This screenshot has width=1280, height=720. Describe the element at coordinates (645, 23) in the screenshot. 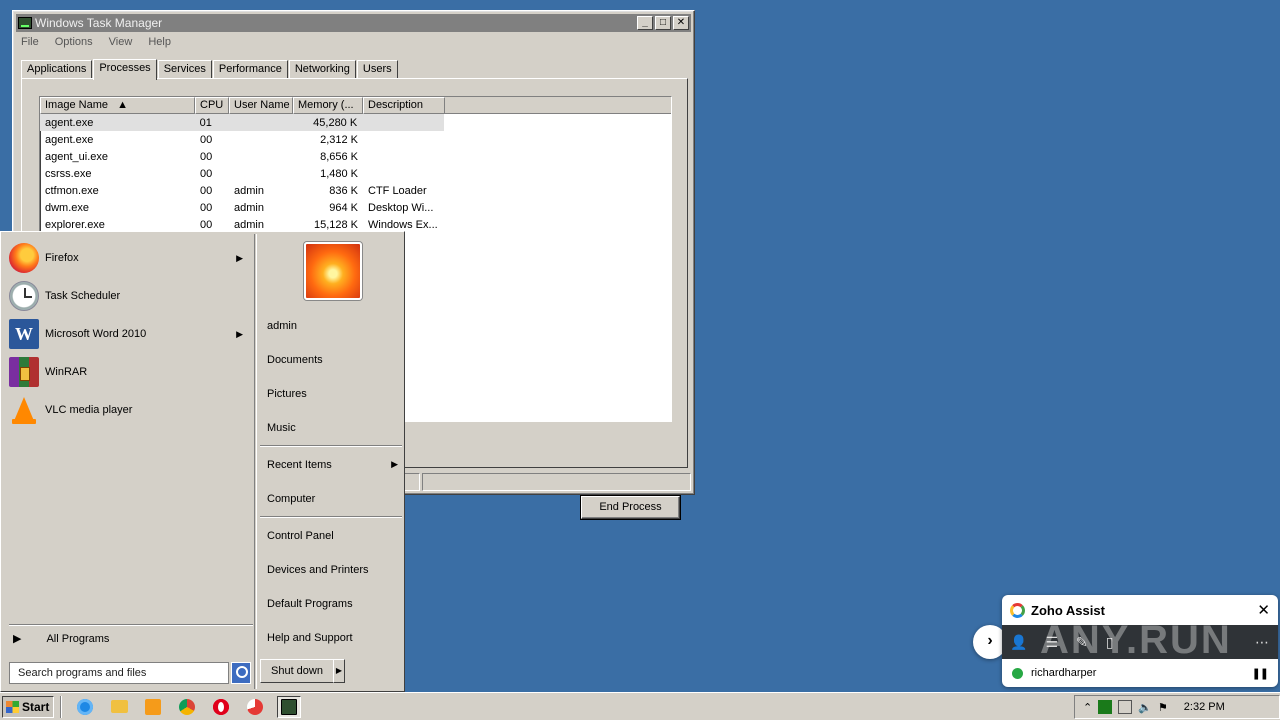

I see `minimize-button: _` at that location.